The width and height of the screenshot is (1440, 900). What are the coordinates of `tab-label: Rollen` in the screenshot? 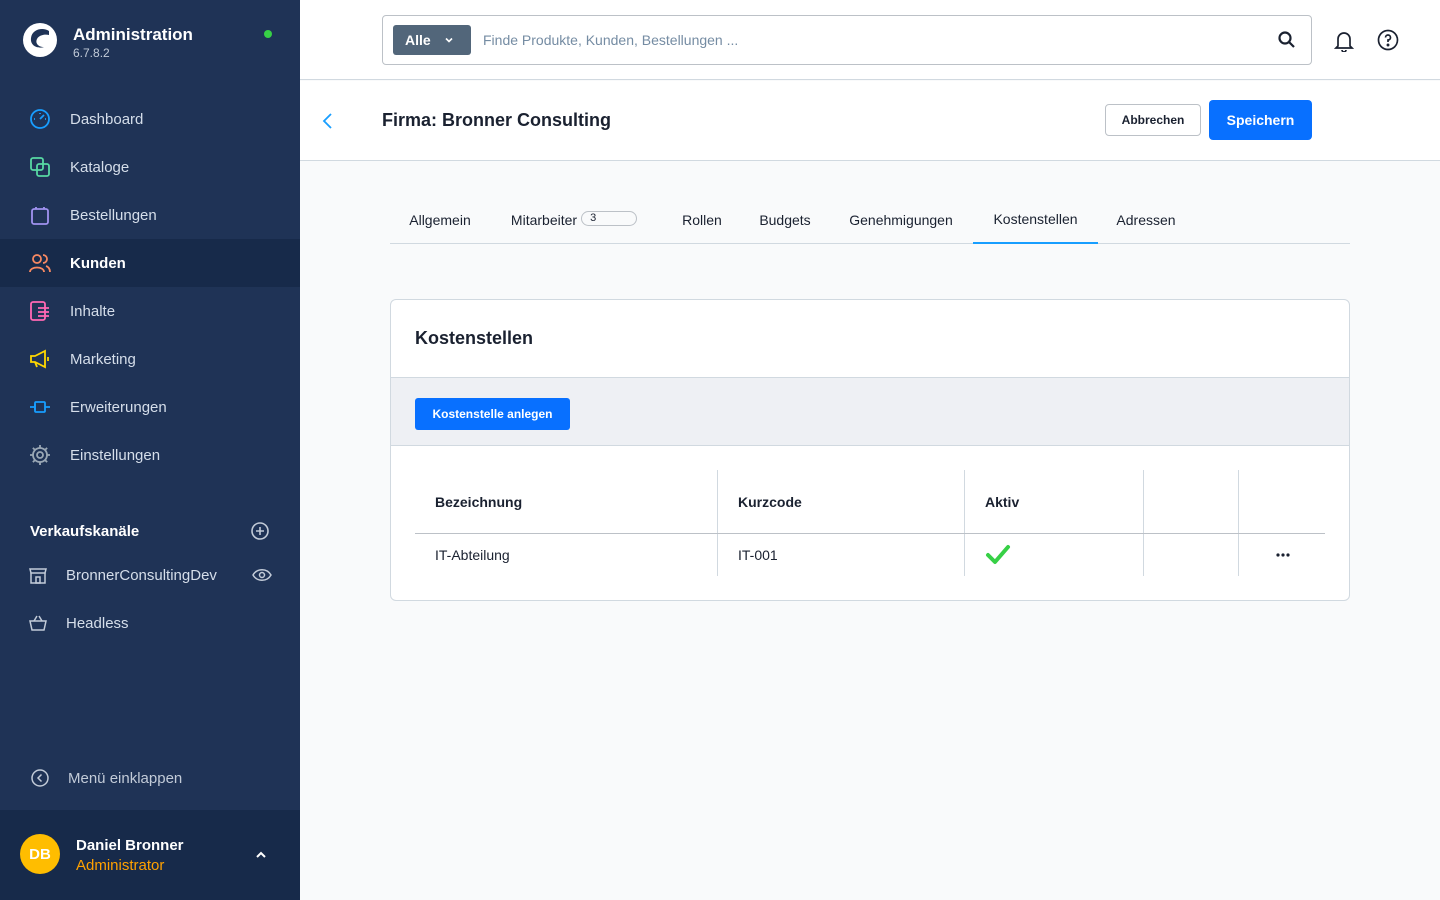 It's located at (702, 220).